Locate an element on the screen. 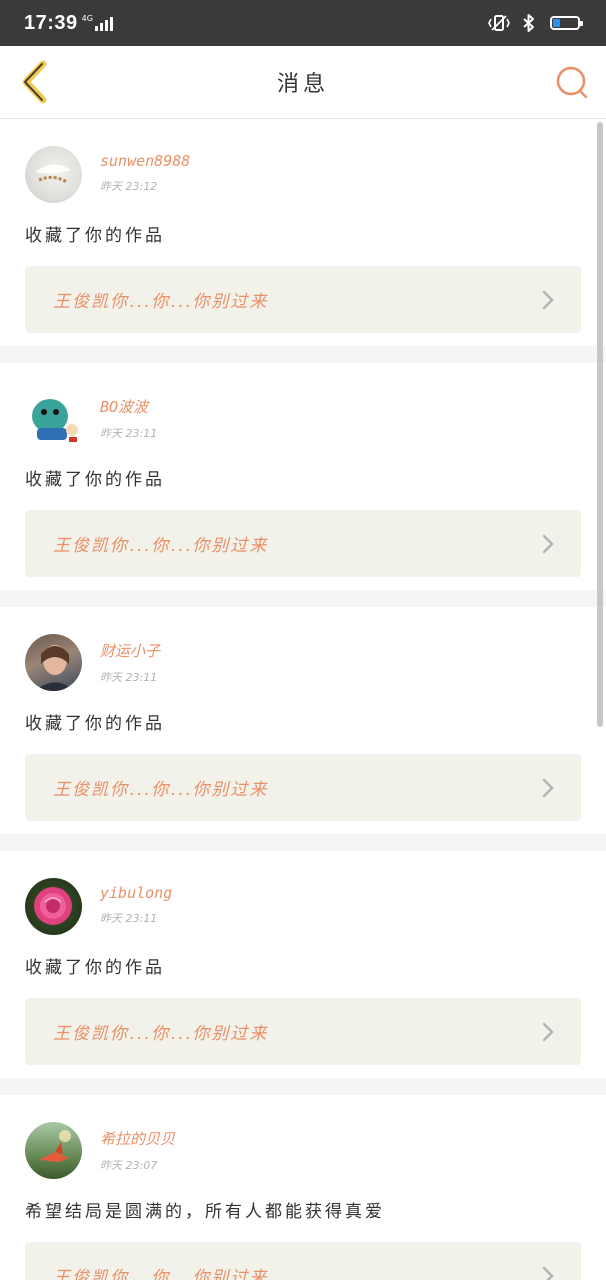 The width and height of the screenshot is (606, 1280). status-bar: 17:39 4G is located at coordinates (303, 23).